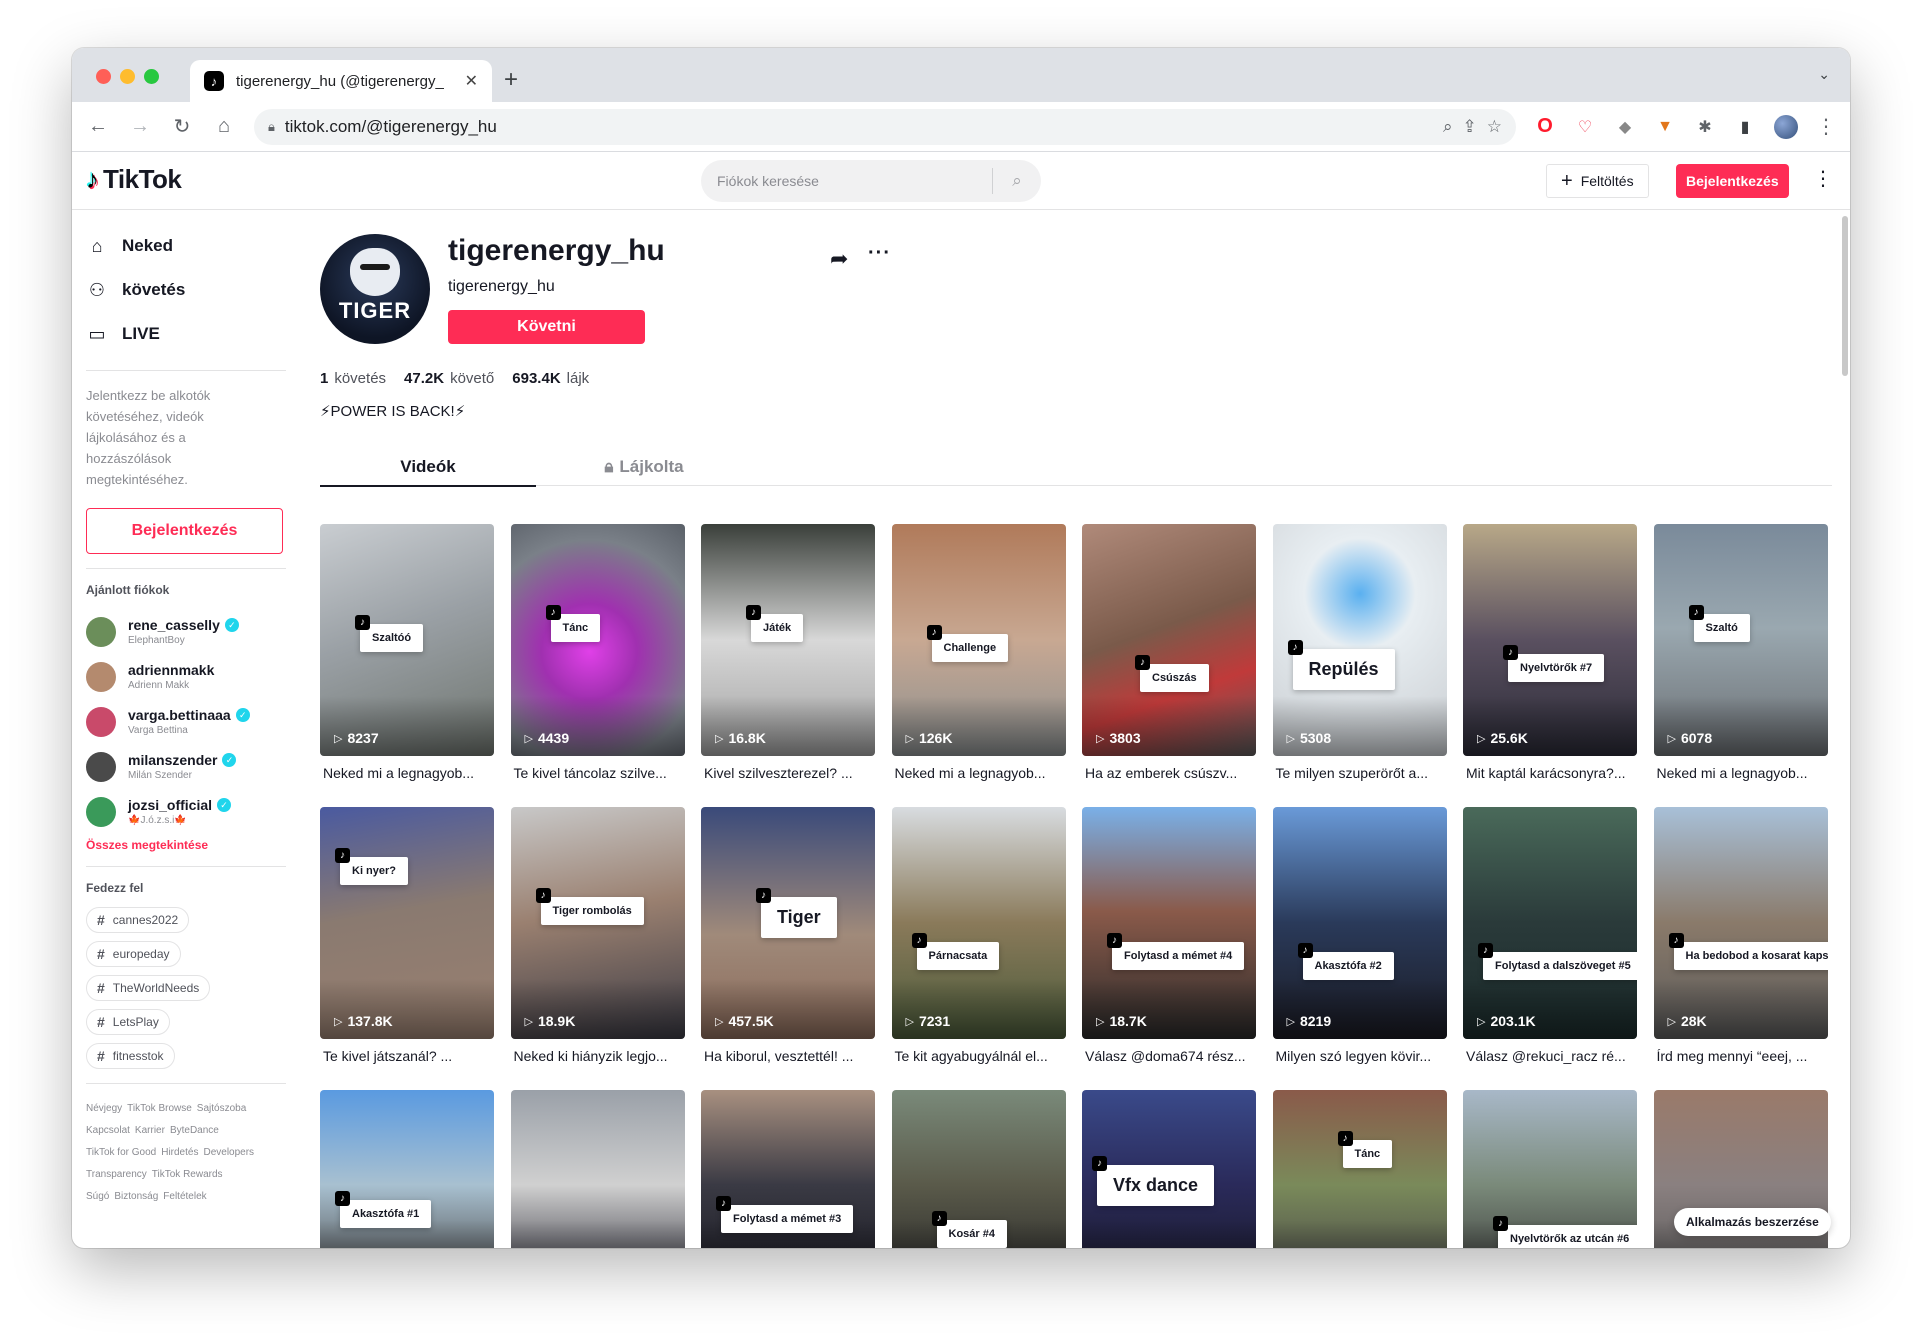  I want to click on sidebar-login-button: Bejelentkezés, so click(184, 531).